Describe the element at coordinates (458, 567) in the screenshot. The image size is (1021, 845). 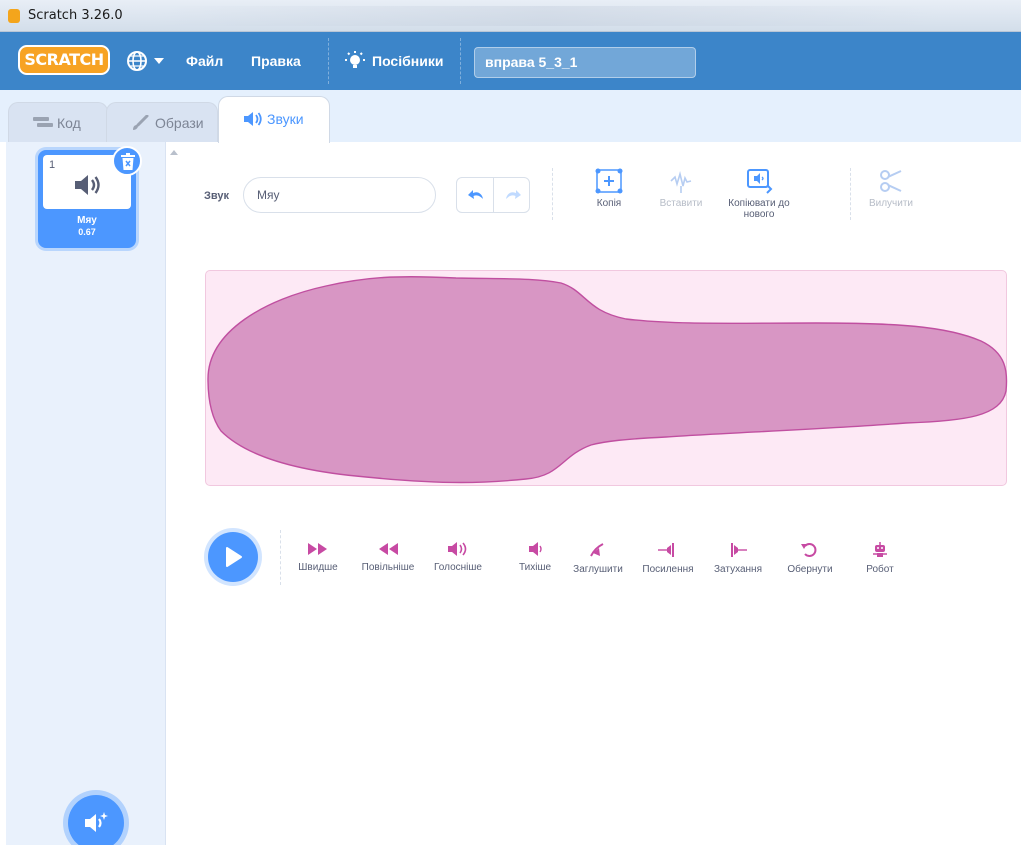
I see `effect-louder-label: Голосніше` at that location.